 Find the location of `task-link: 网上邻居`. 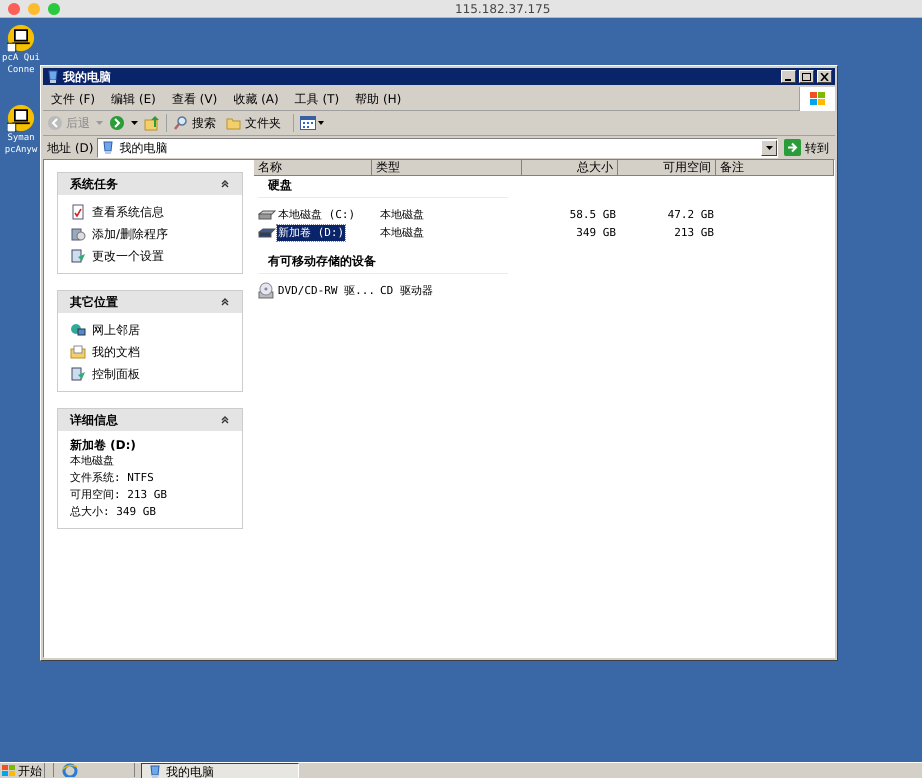

task-link: 网上邻居 is located at coordinates (116, 330).